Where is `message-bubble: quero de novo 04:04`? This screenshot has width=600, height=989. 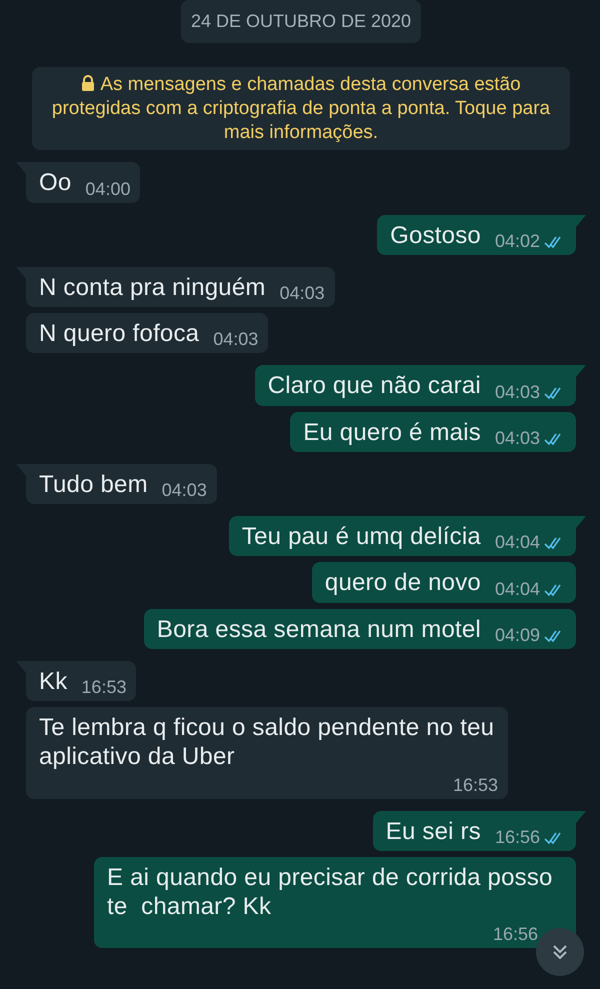 message-bubble: quero de novo 04:04 is located at coordinates (444, 582).